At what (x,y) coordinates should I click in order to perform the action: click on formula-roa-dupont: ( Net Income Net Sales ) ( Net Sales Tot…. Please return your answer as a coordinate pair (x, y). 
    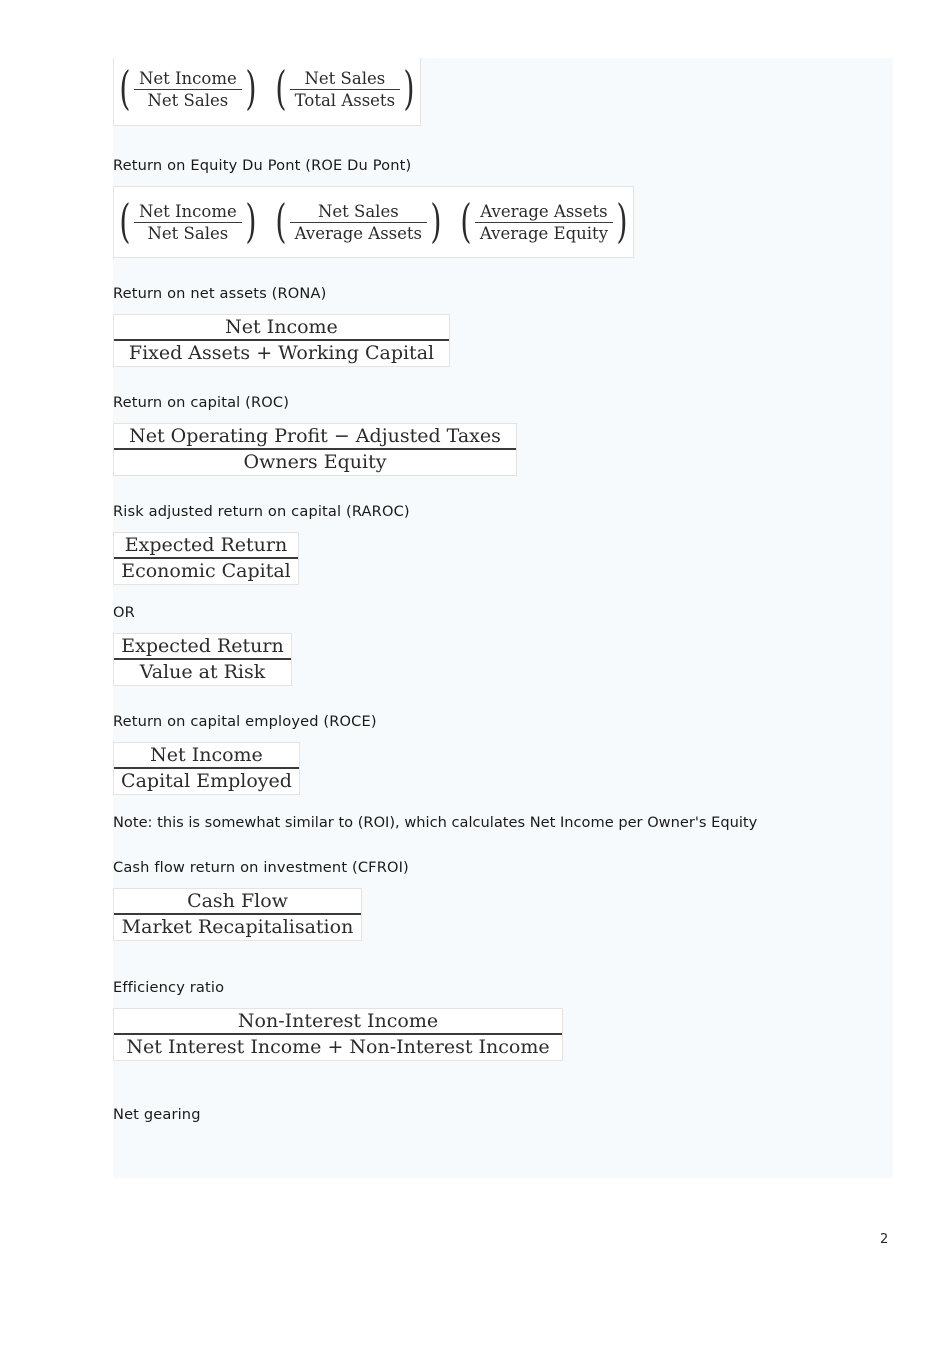
    Looking at the image, I should click on (503, 94).